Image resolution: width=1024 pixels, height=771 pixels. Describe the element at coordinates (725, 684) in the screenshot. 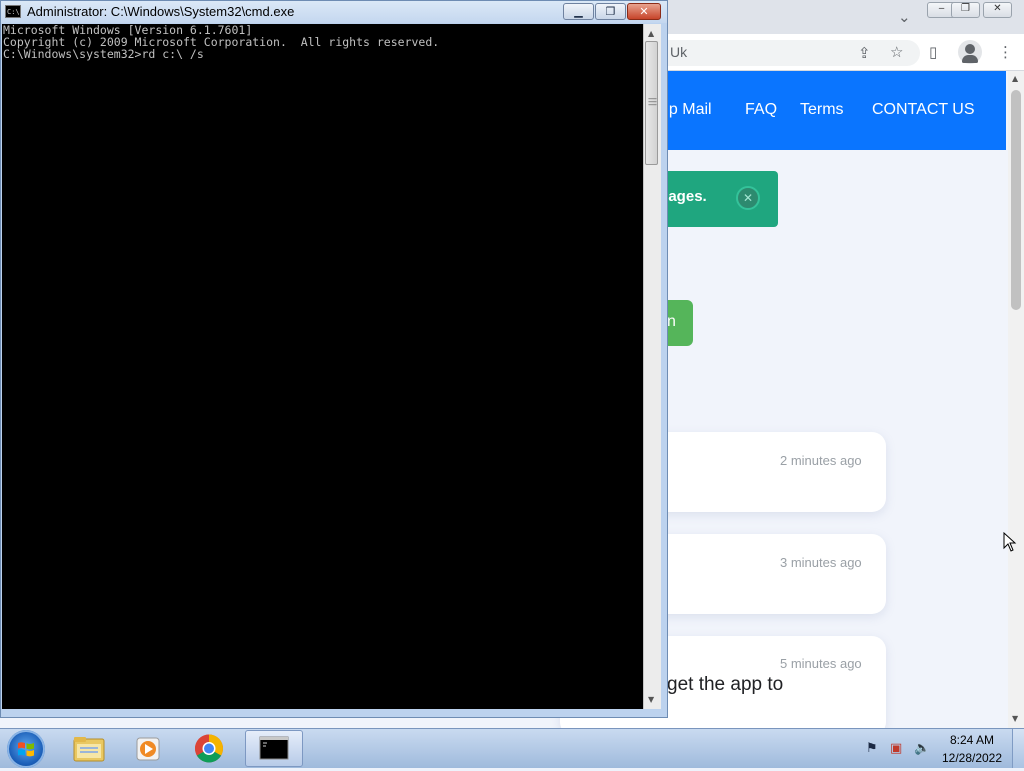

I see `message-snippet: get the app to` at that location.